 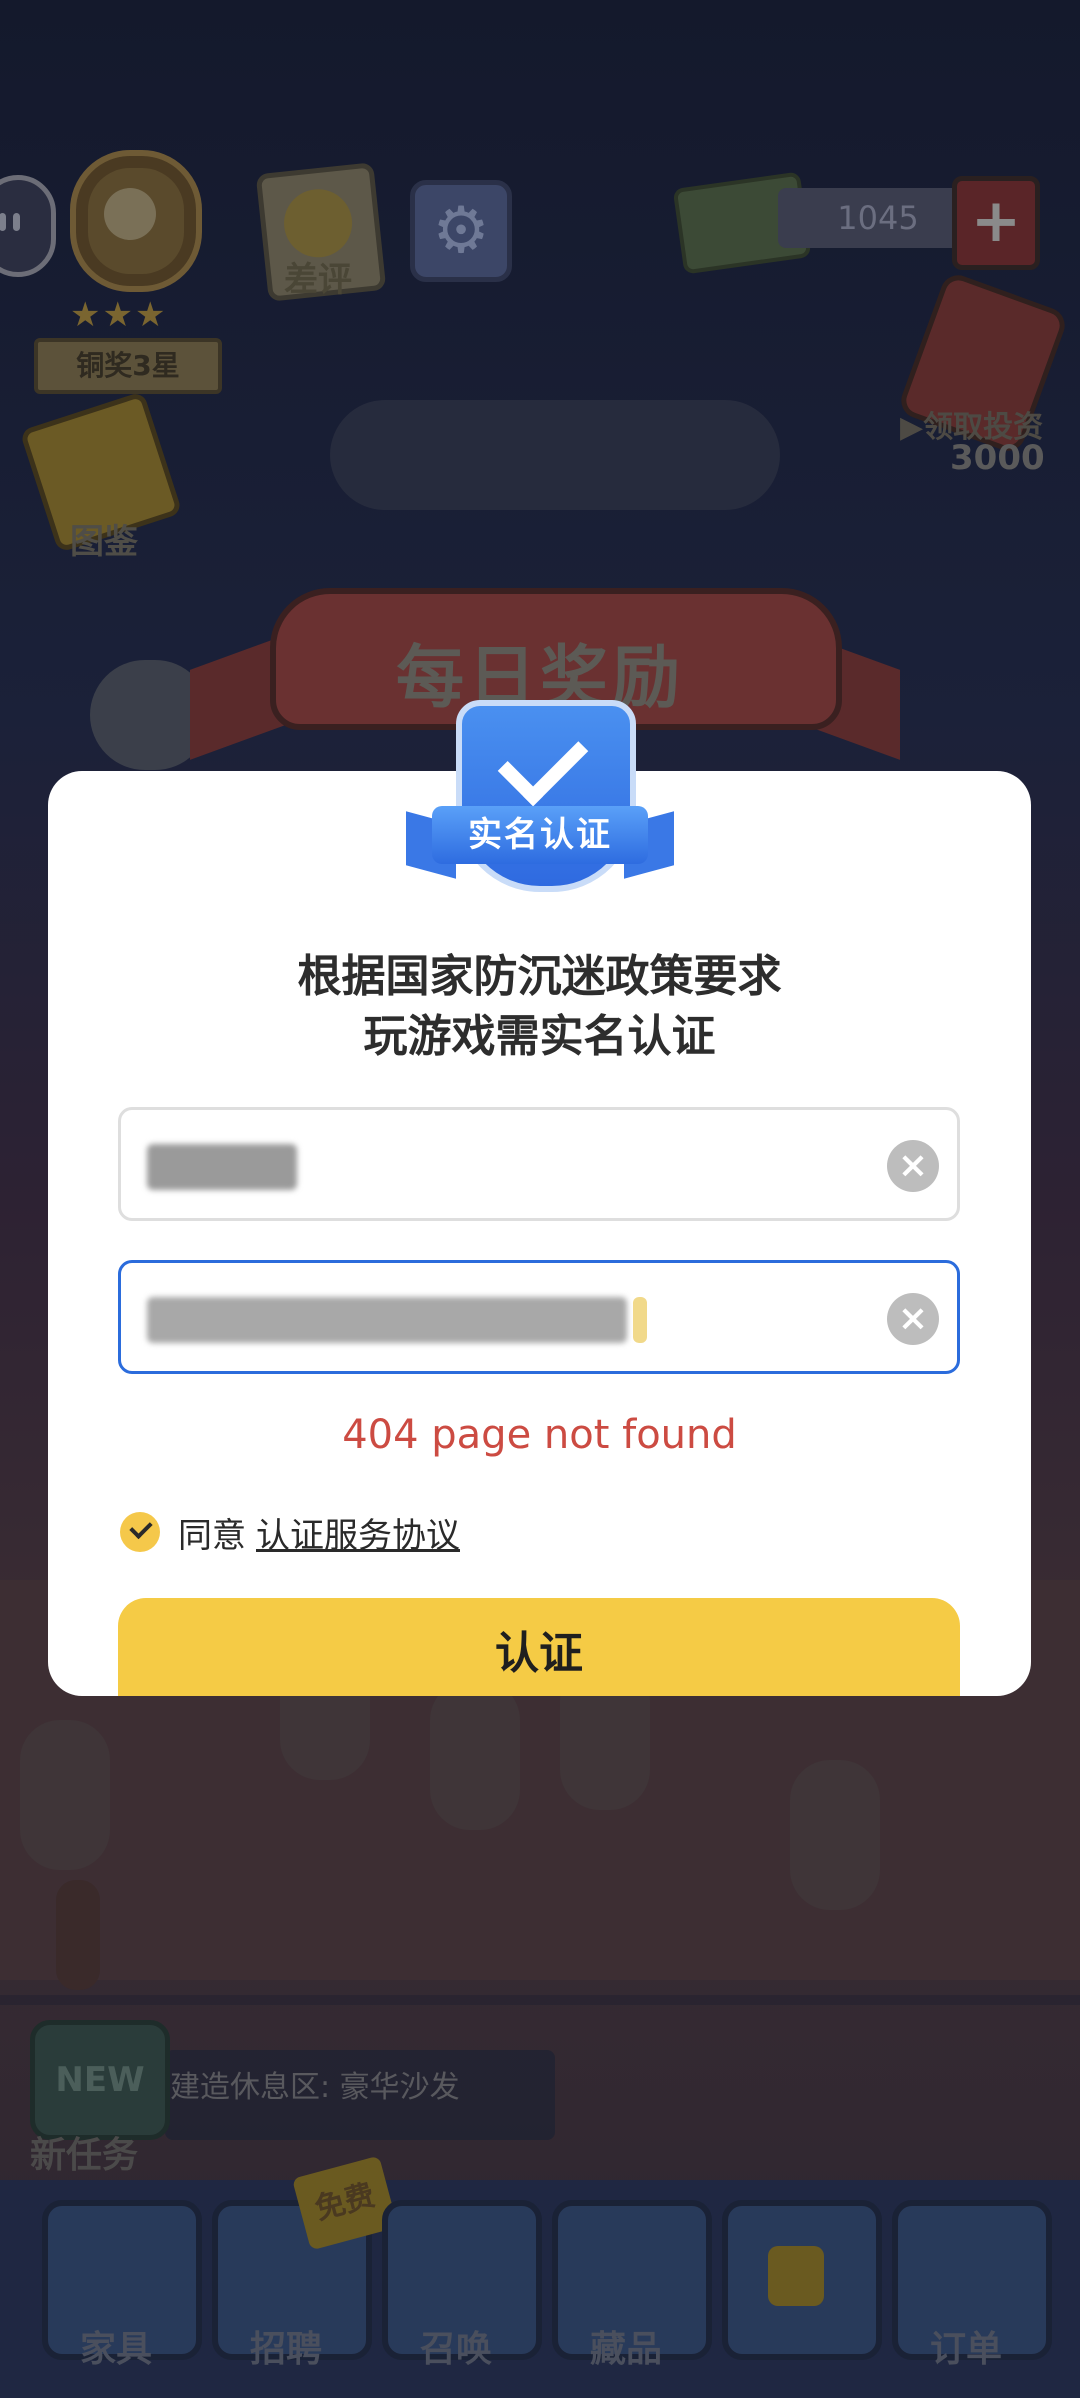 What do you see at coordinates (212, 1535) in the screenshot?
I see `agree-label: 同意` at bounding box center [212, 1535].